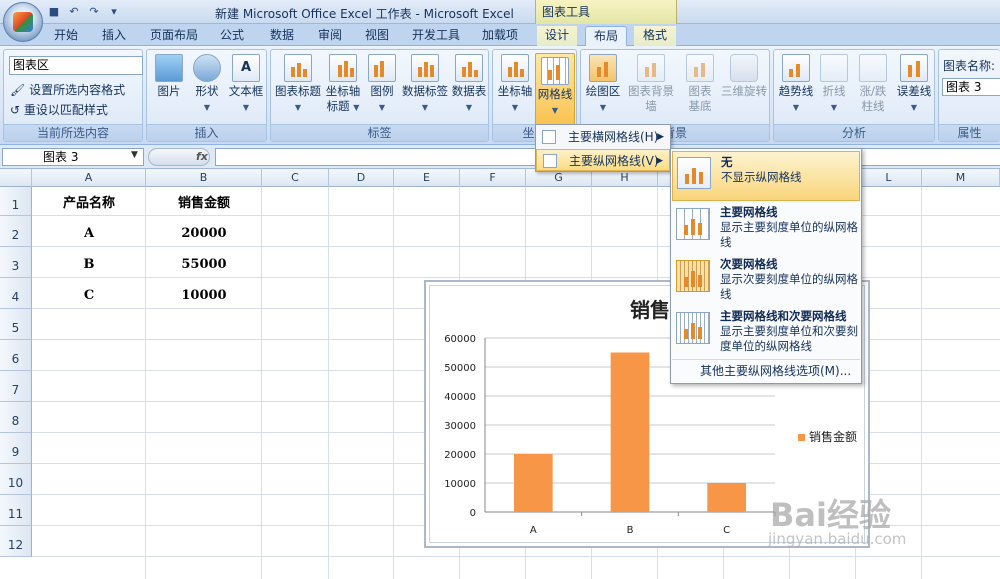 This screenshot has width=1000, height=579. Describe the element at coordinates (500, 36) in the screenshot. I see `tab-addins: 加载项` at that location.